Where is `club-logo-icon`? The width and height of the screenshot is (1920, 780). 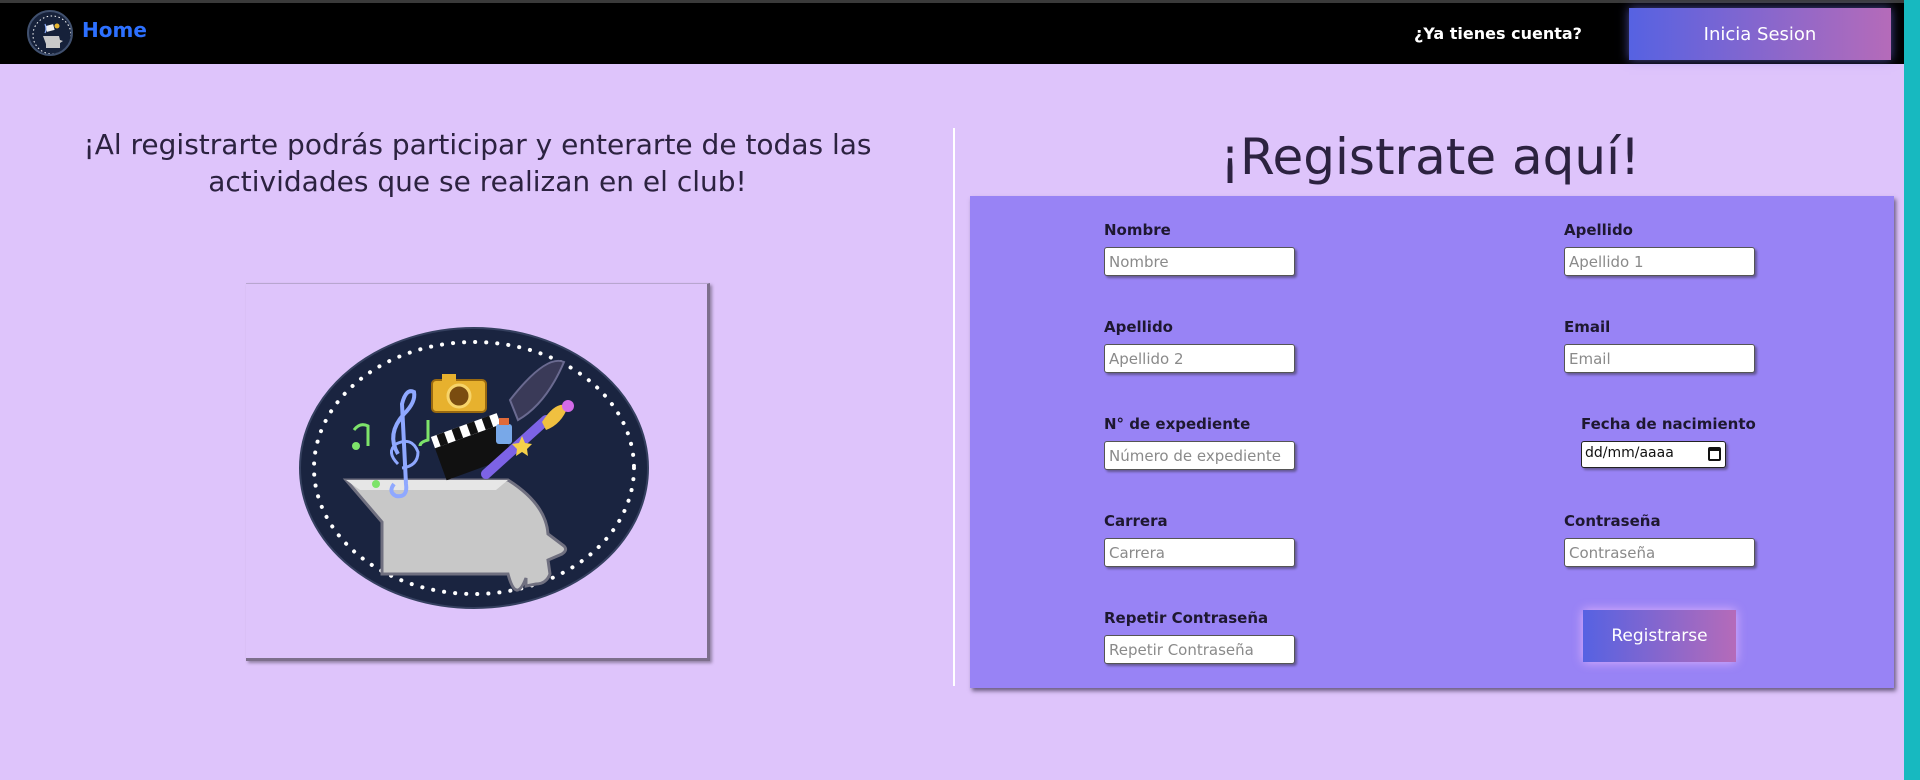 club-logo-icon is located at coordinates (50, 33).